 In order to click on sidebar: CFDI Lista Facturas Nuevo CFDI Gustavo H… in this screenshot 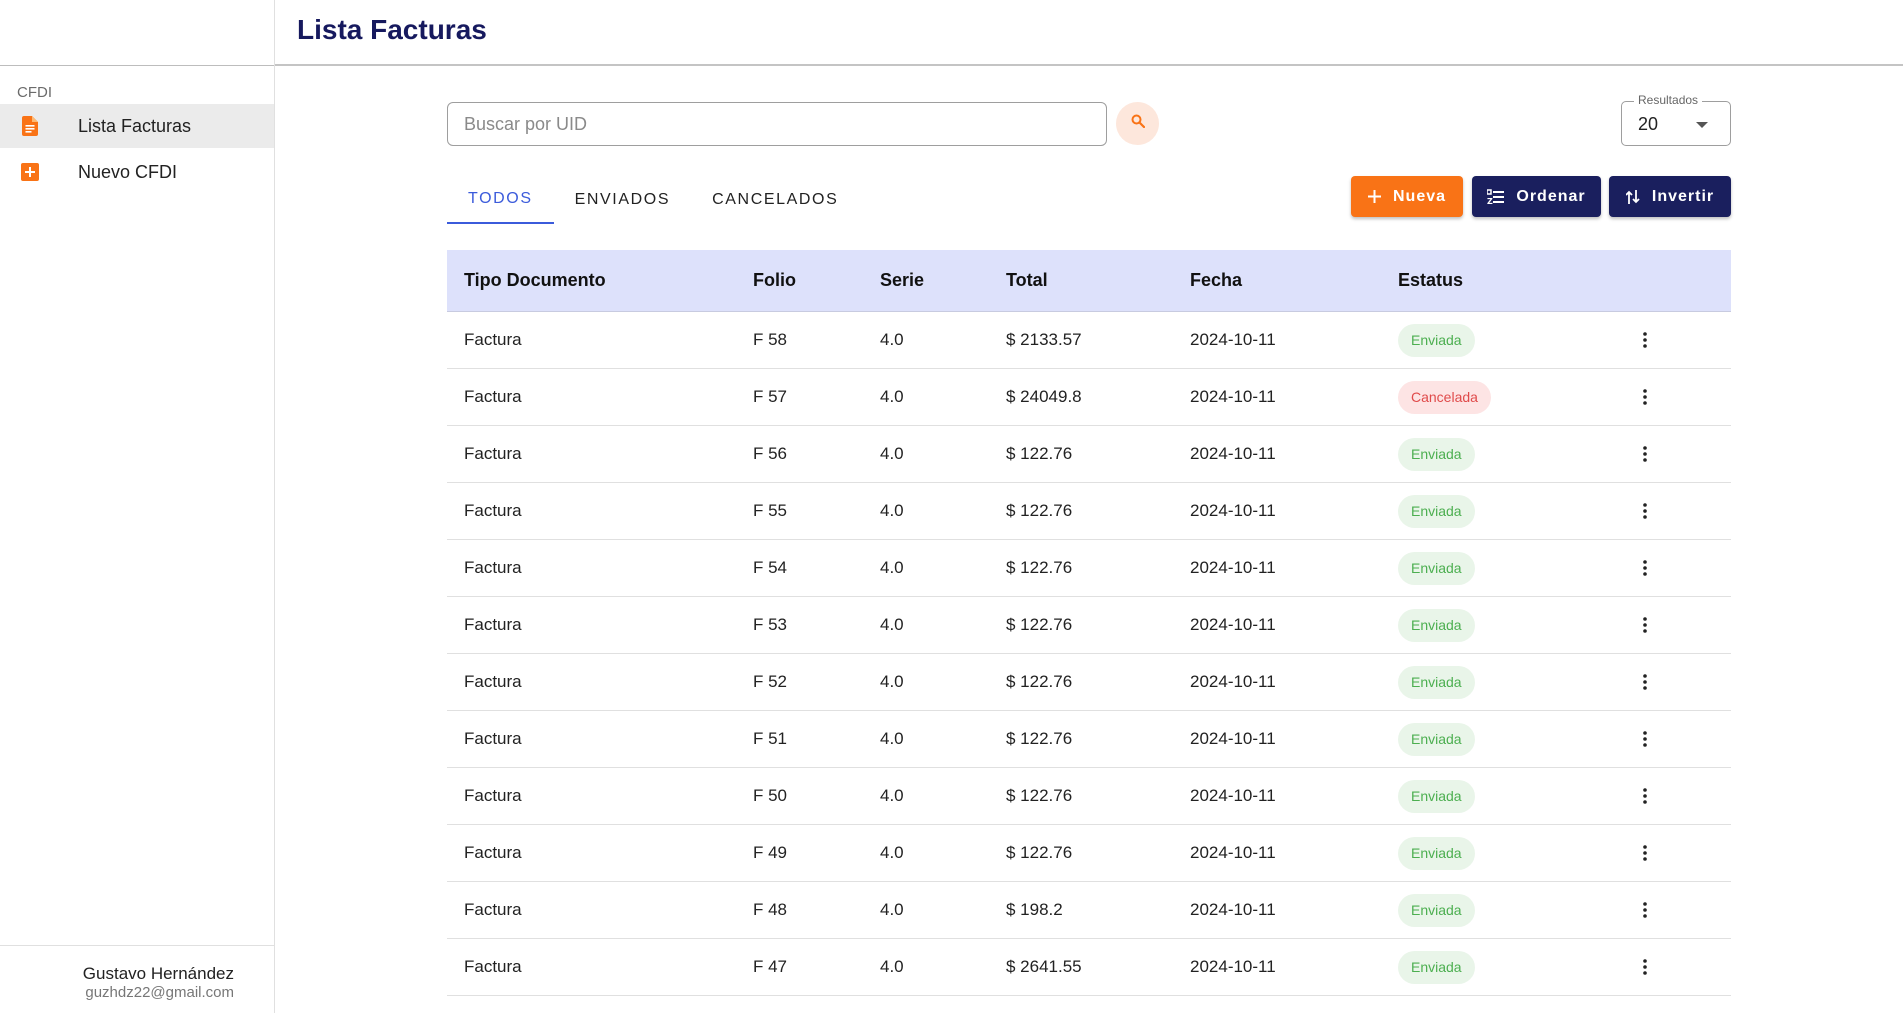, I will do `click(137, 506)`.